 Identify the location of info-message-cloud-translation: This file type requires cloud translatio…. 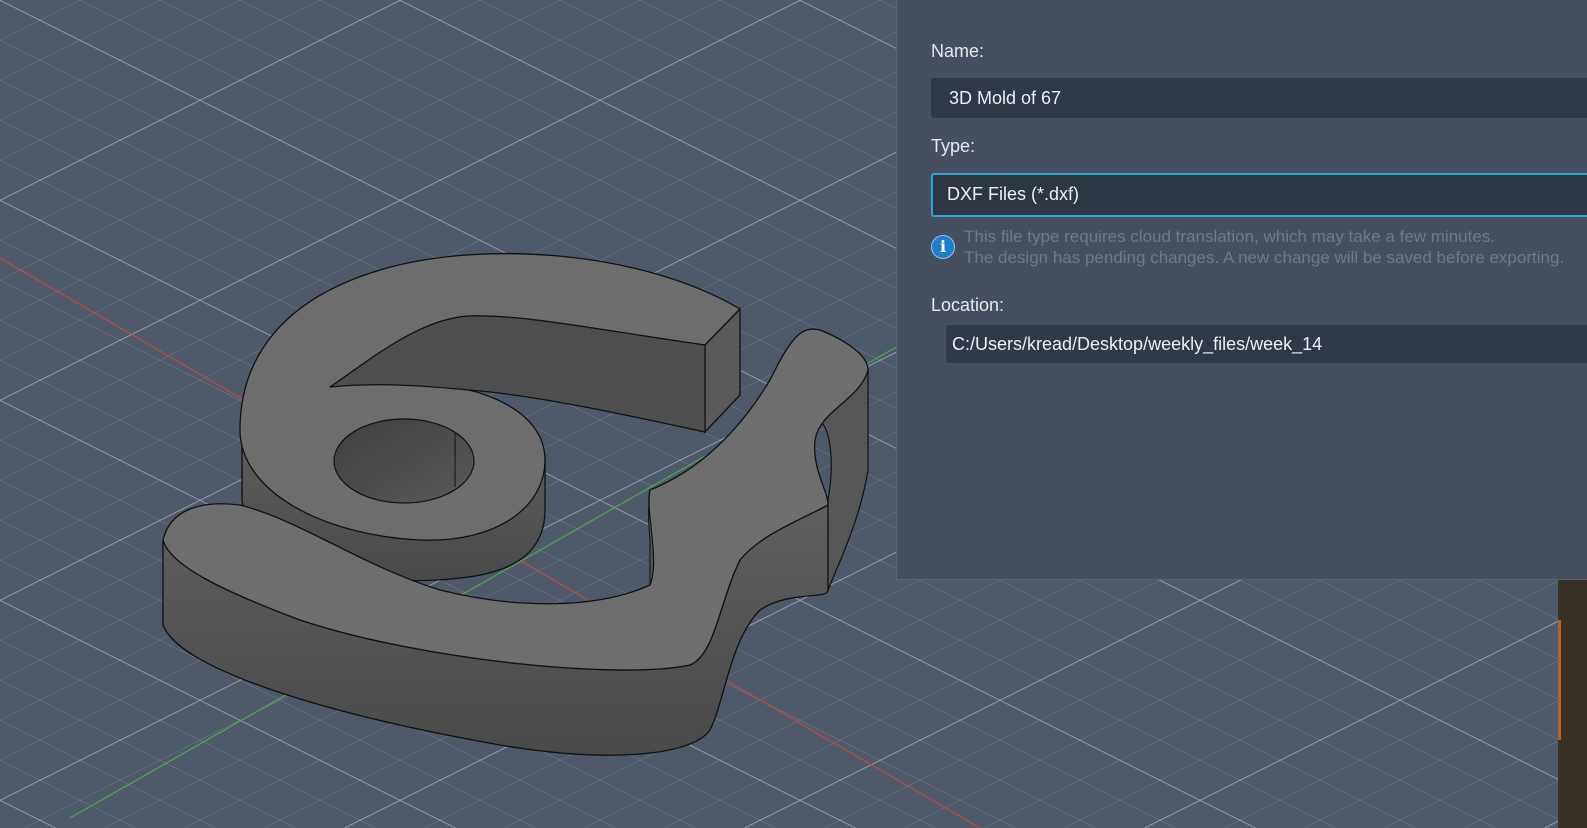
(1230, 236).